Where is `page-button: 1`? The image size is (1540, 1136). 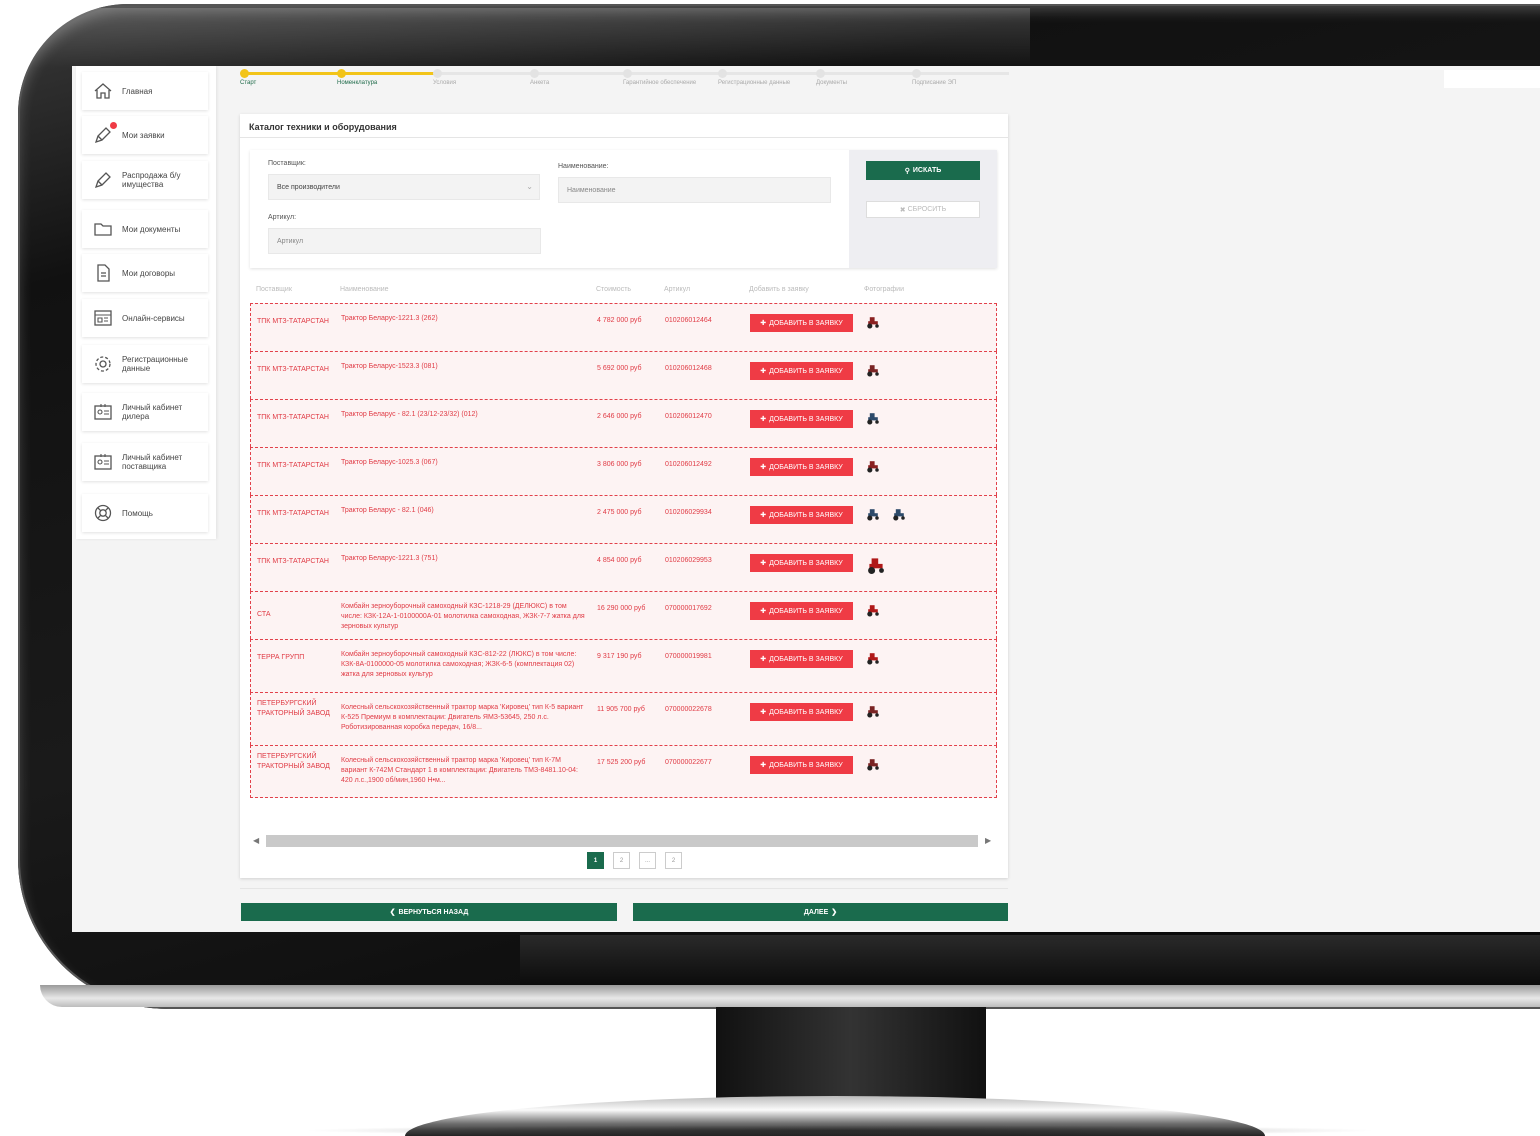 page-button: 1 is located at coordinates (595, 860).